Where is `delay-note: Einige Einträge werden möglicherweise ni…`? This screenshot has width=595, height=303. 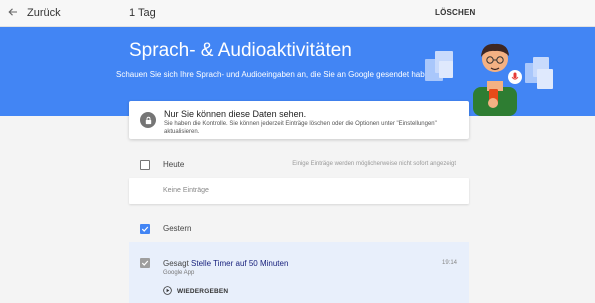
delay-note: Einige Einträge werden möglicherweise ni… is located at coordinates (374, 164).